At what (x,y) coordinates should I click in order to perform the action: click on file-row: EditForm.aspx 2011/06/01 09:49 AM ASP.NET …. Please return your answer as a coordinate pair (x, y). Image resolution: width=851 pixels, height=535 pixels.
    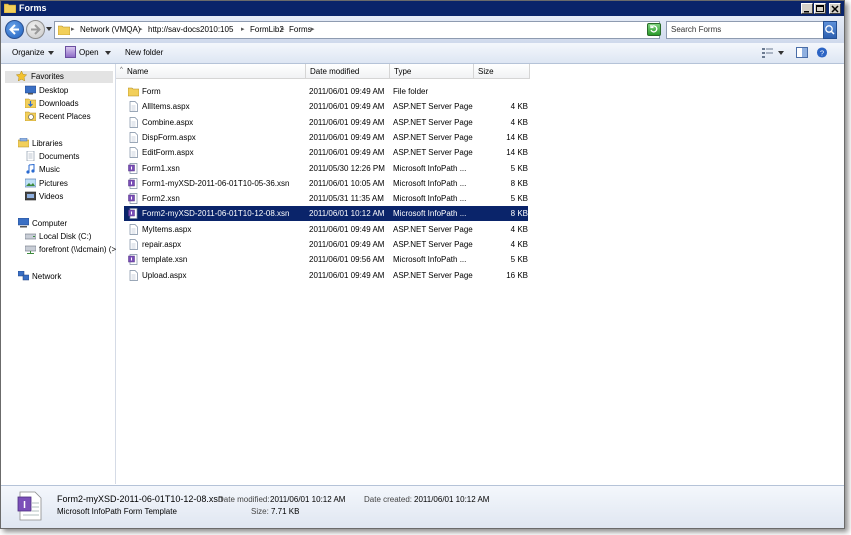
    Looking at the image, I should click on (326, 152).